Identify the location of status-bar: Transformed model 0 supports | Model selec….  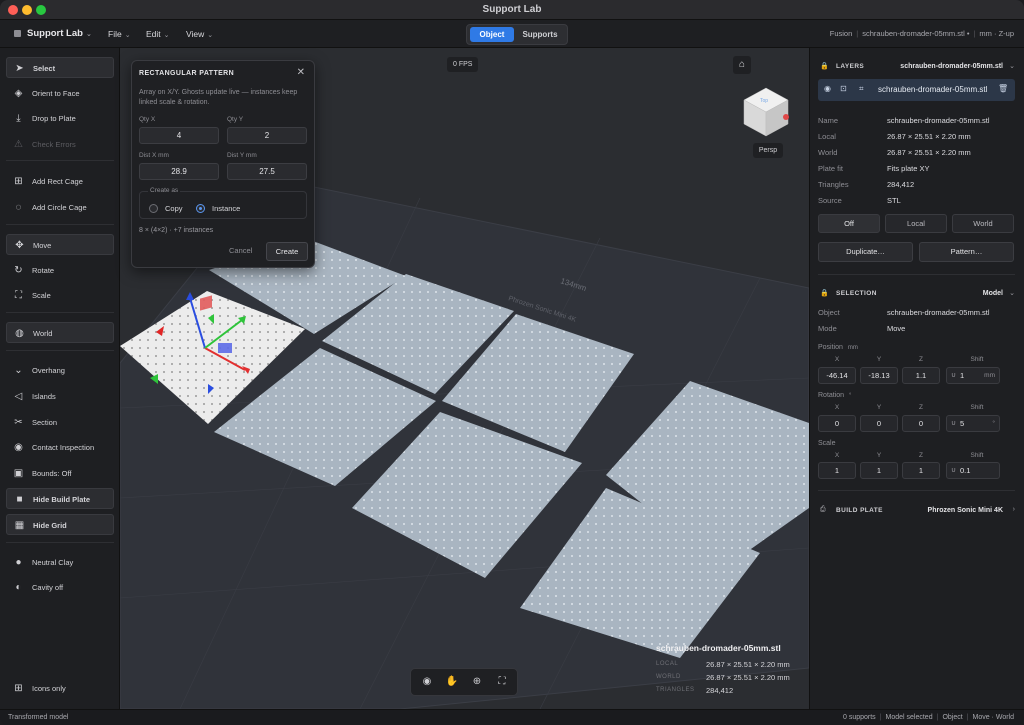
(512, 717).